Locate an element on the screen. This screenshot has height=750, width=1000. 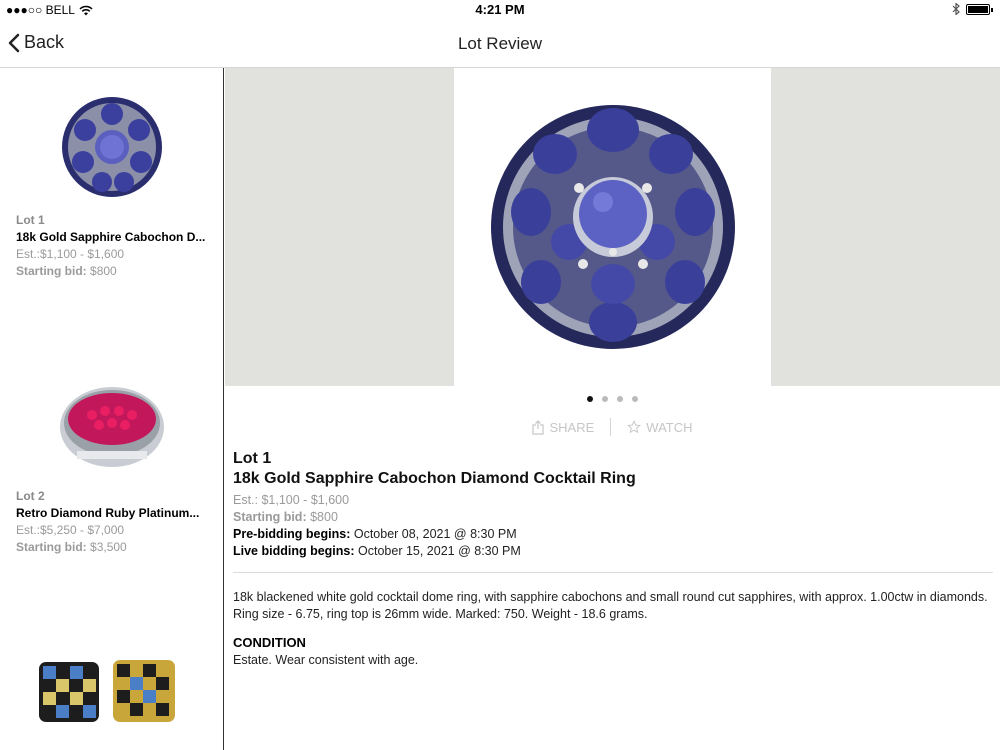
star-icon is located at coordinates (634, 427).